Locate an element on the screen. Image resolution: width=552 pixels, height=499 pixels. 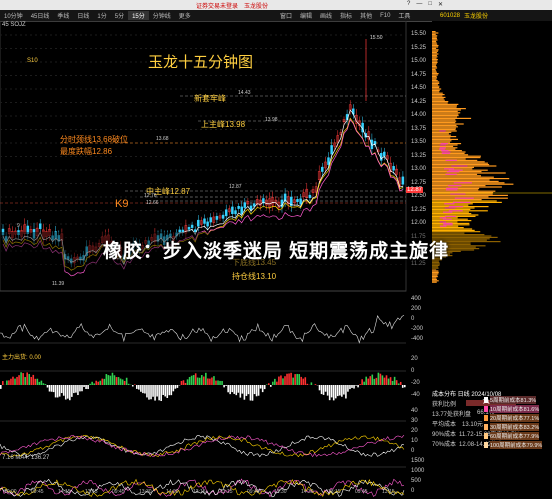
maximize-icon: □ is located at coordinates (430, 4).